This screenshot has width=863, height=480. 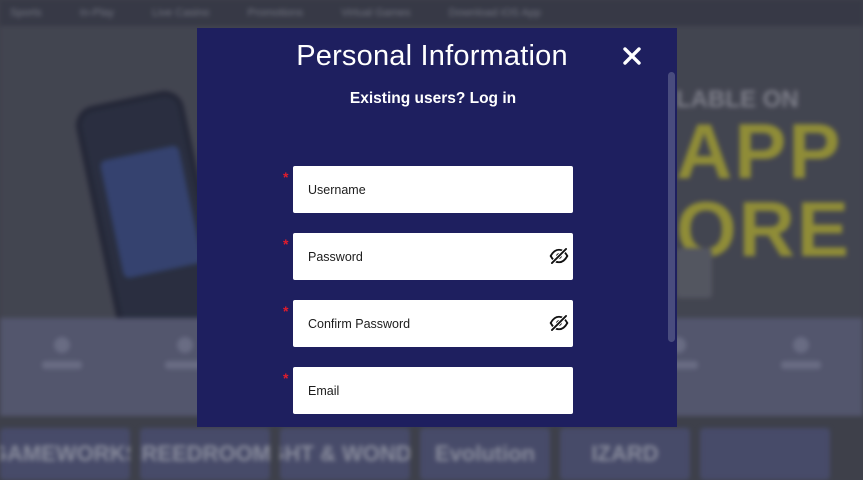 I want to click on confirm-password-field-container, so click(x=433, y=323).